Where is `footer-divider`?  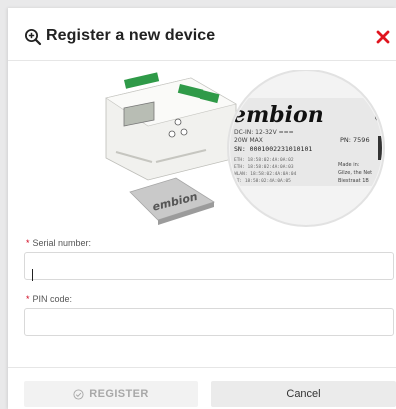
footer-divider is located at coordinates (202, 367).